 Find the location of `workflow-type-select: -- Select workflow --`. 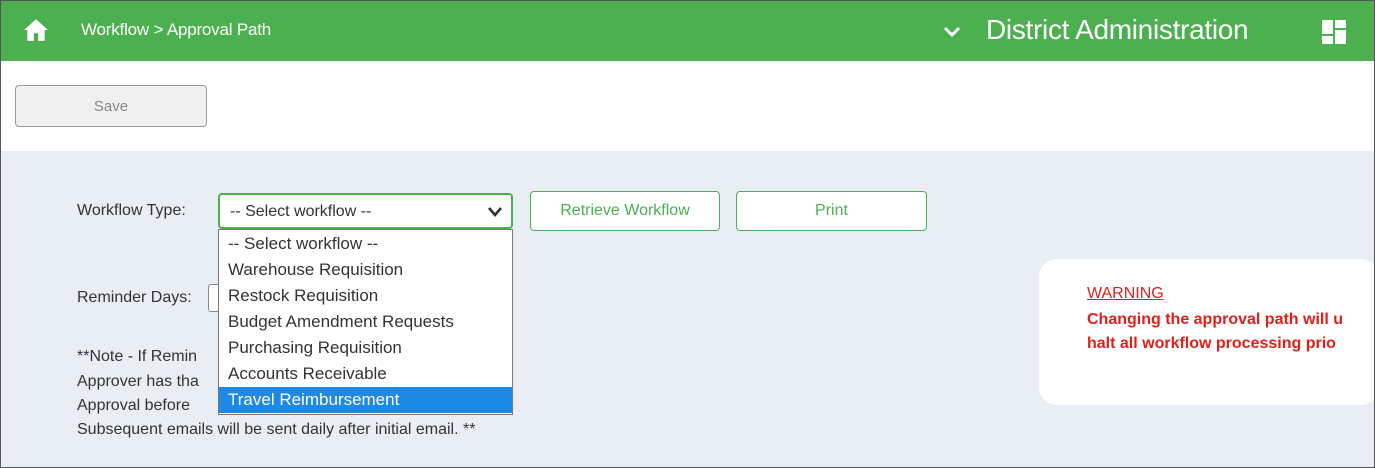

workflow-type-select: -- Select workflow -- is located at coordinates (365, 211).